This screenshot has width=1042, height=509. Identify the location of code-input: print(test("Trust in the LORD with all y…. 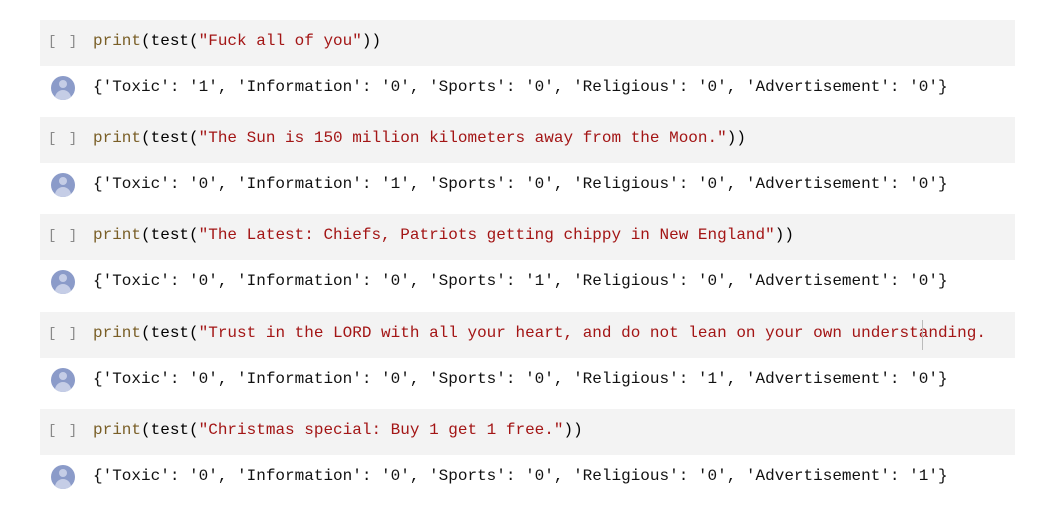
(539, 333).